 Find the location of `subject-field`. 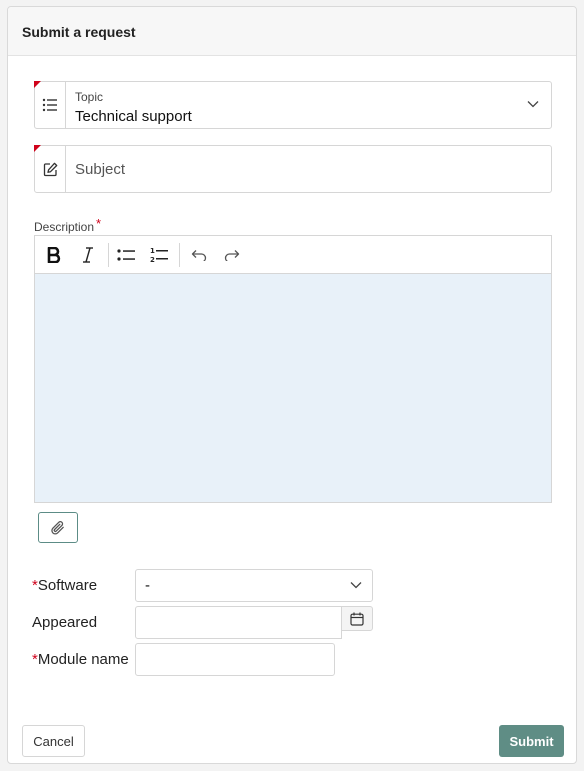

subject-field is located at coordinates (293, 169).